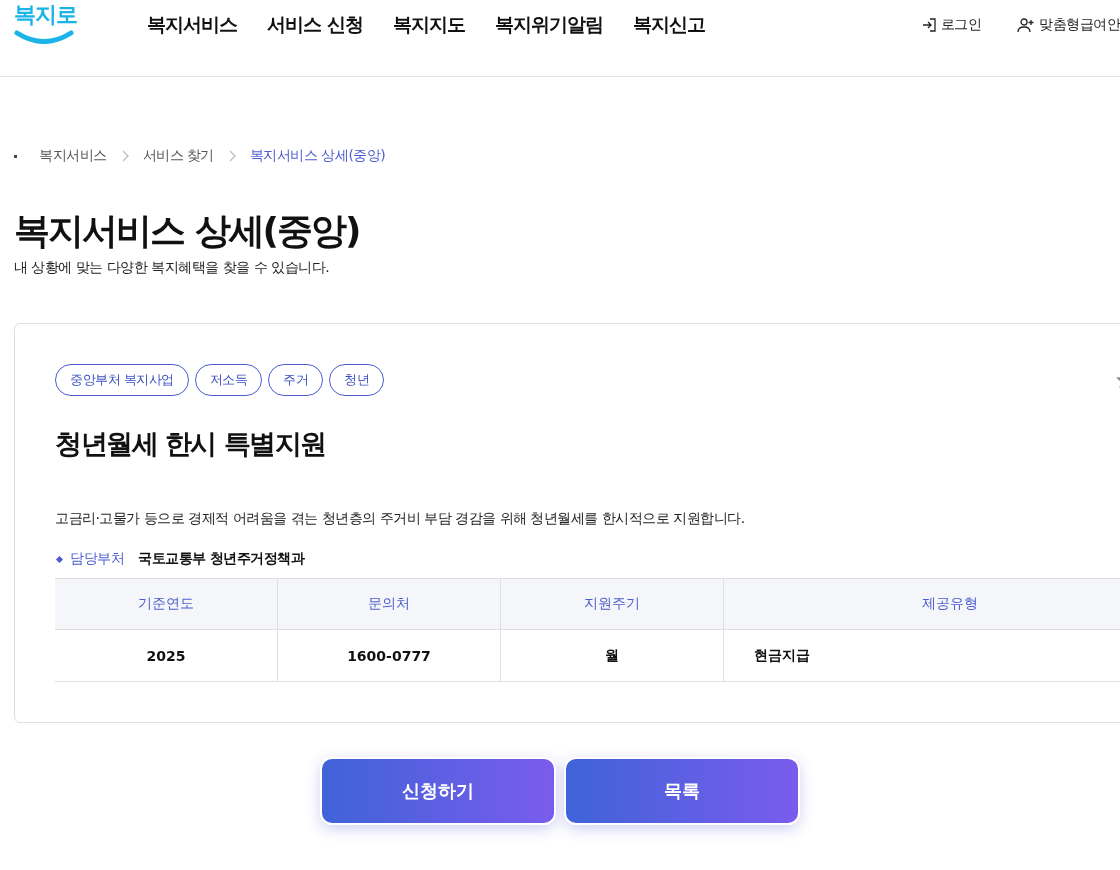  Describe the element at coordinates (166, 655) in the screenshot. I see `table-cell: 2025` at that location.